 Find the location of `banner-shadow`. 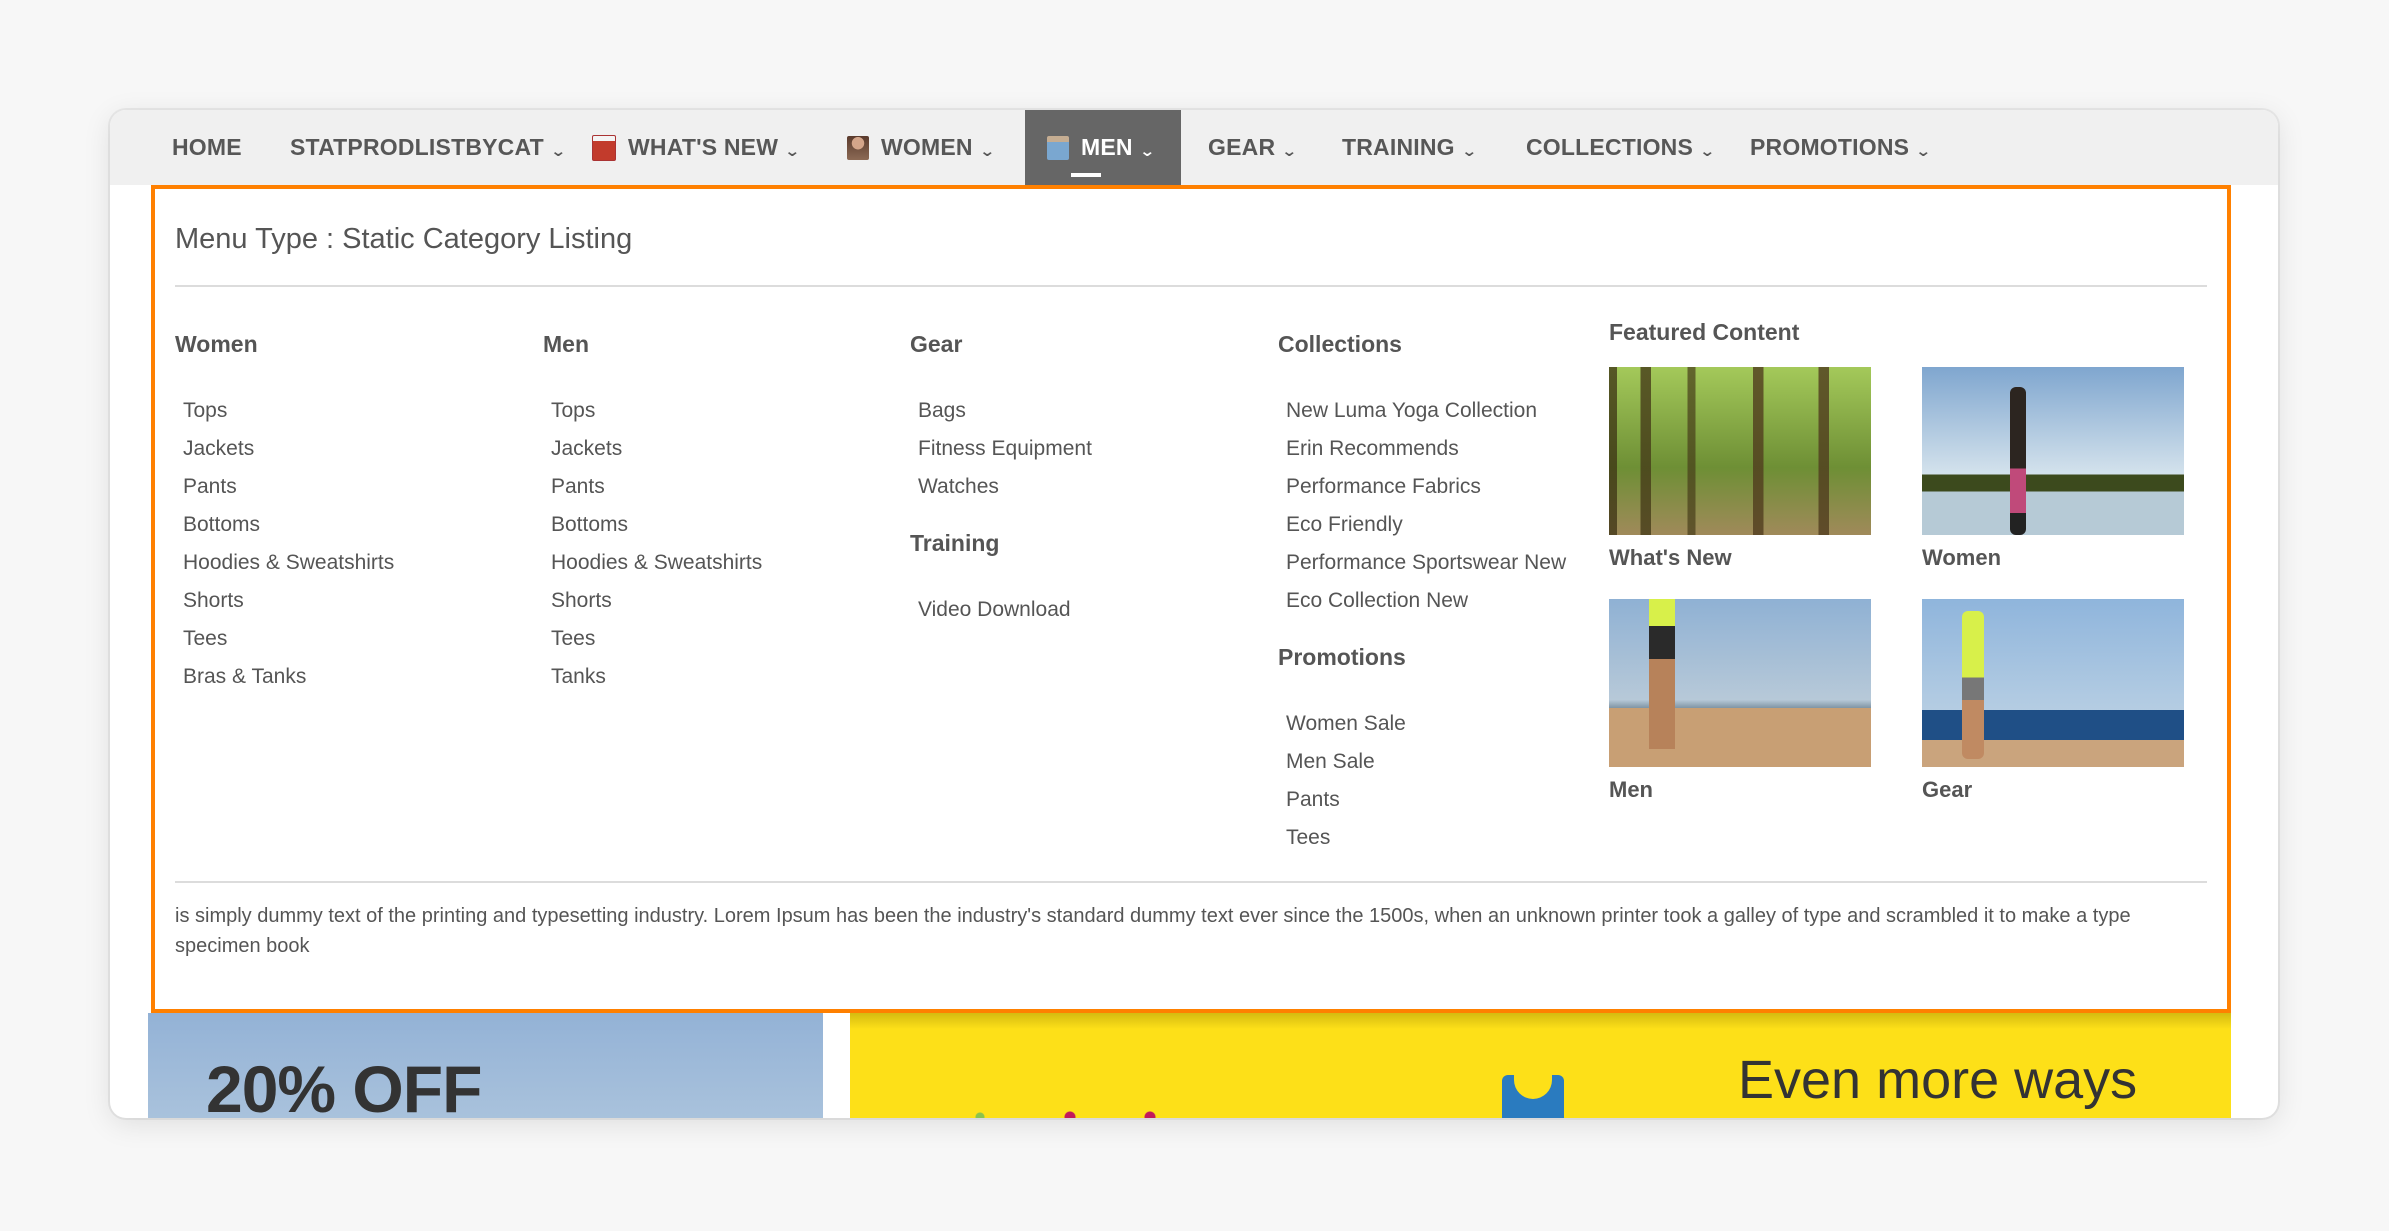

banner-shadow is located at coordinates (1540, 1021).